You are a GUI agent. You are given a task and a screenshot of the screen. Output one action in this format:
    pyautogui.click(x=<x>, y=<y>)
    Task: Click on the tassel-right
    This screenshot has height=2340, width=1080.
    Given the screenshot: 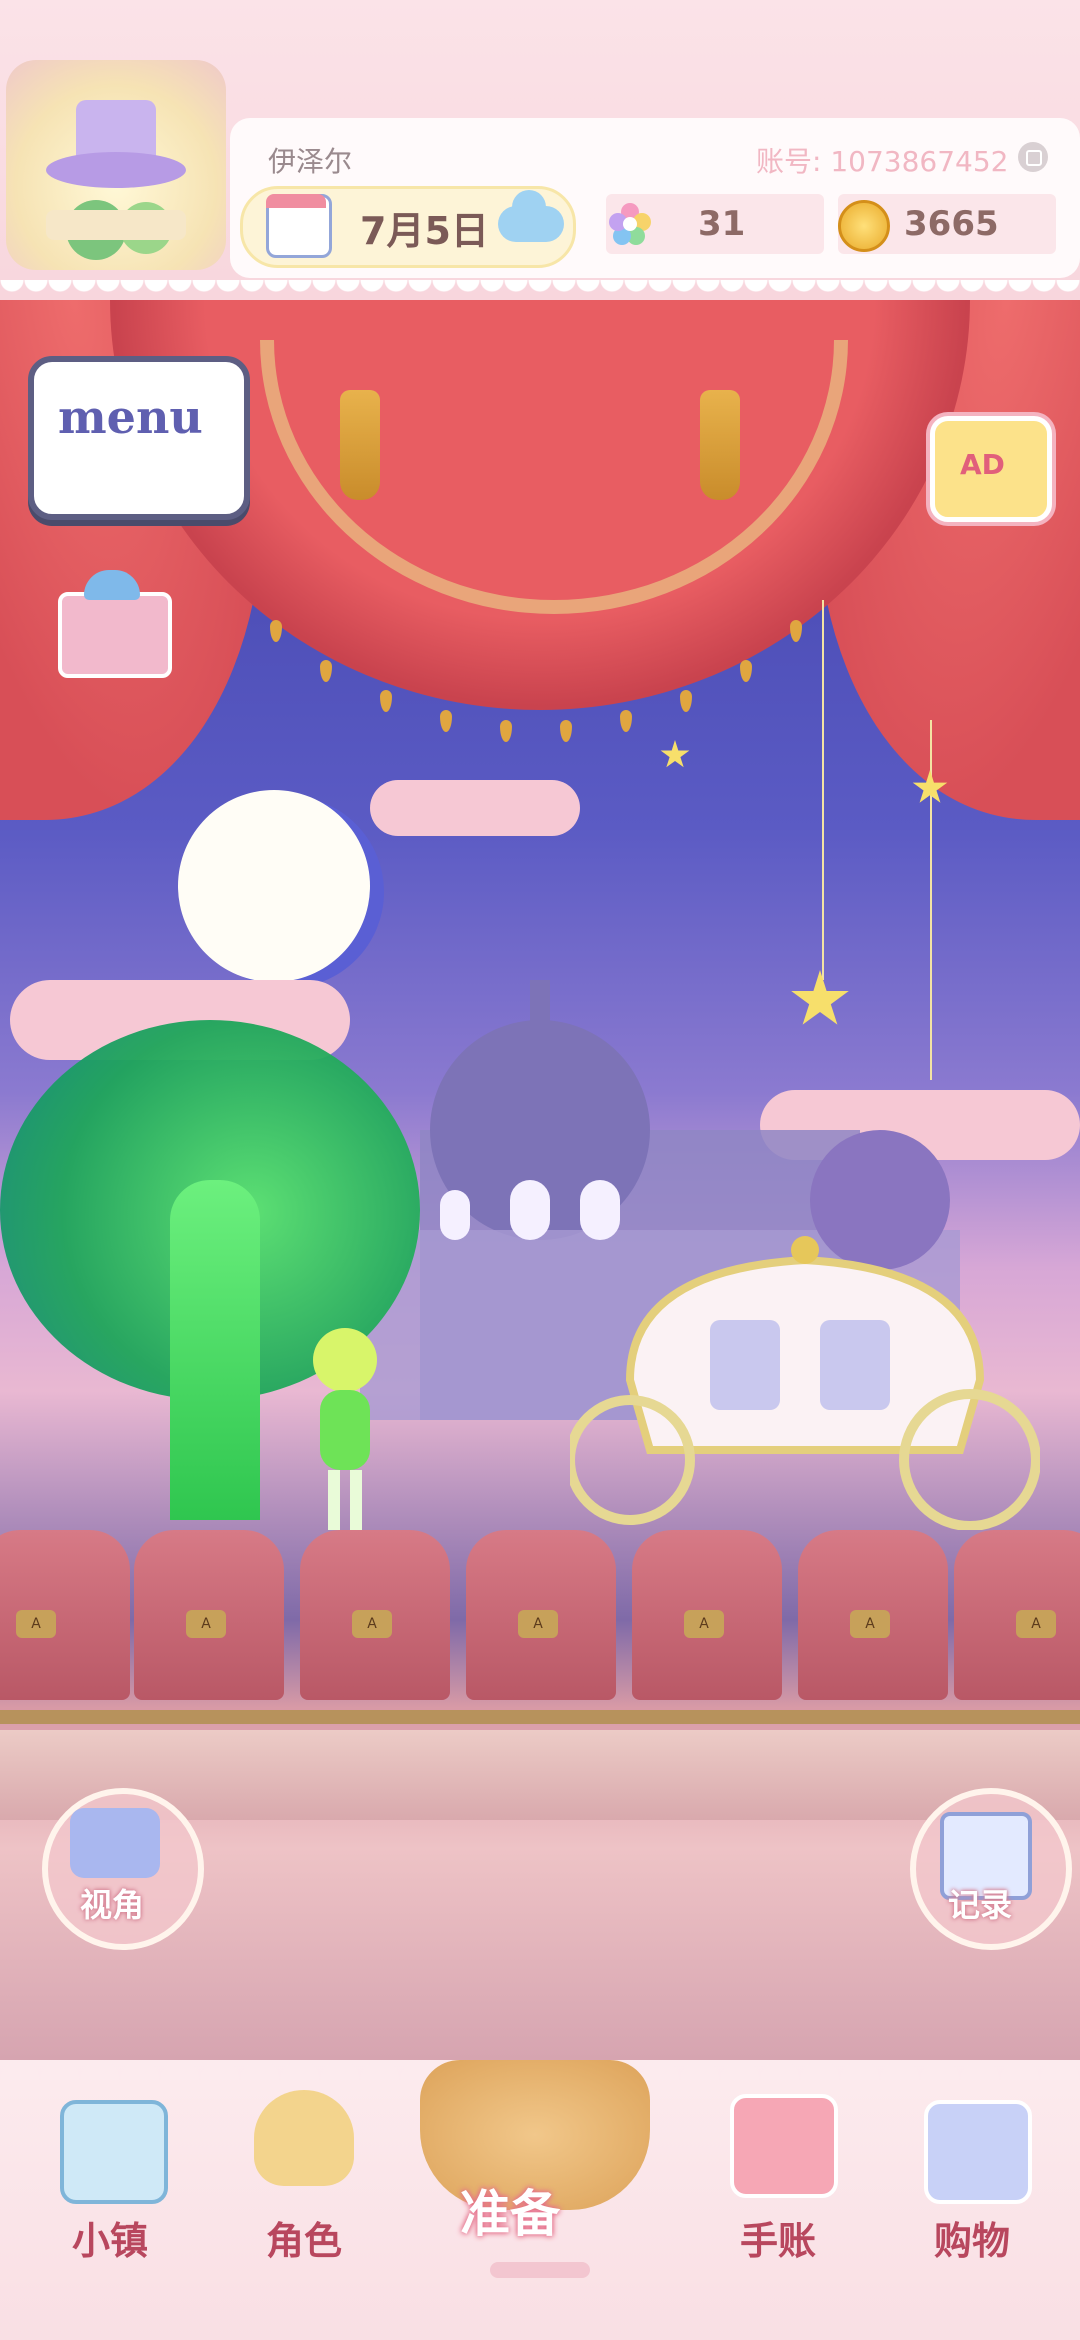 What is the action you would take?
    pyautogui.click(x=720, y=445)
    